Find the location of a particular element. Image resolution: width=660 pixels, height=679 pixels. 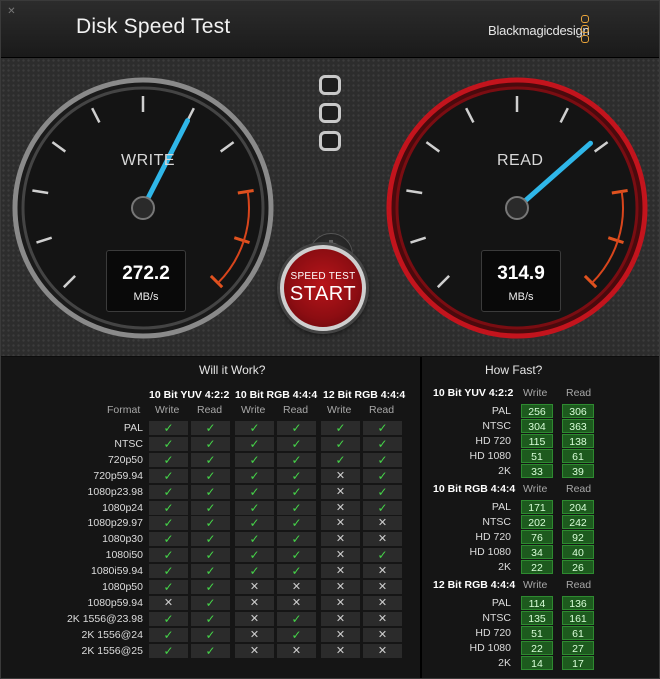

read-gauge-hub is located at coordinates (517, 208).